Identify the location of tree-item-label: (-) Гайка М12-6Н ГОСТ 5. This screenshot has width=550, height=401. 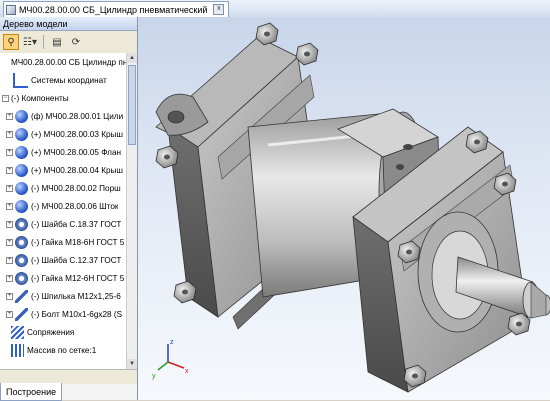
(78, 278).